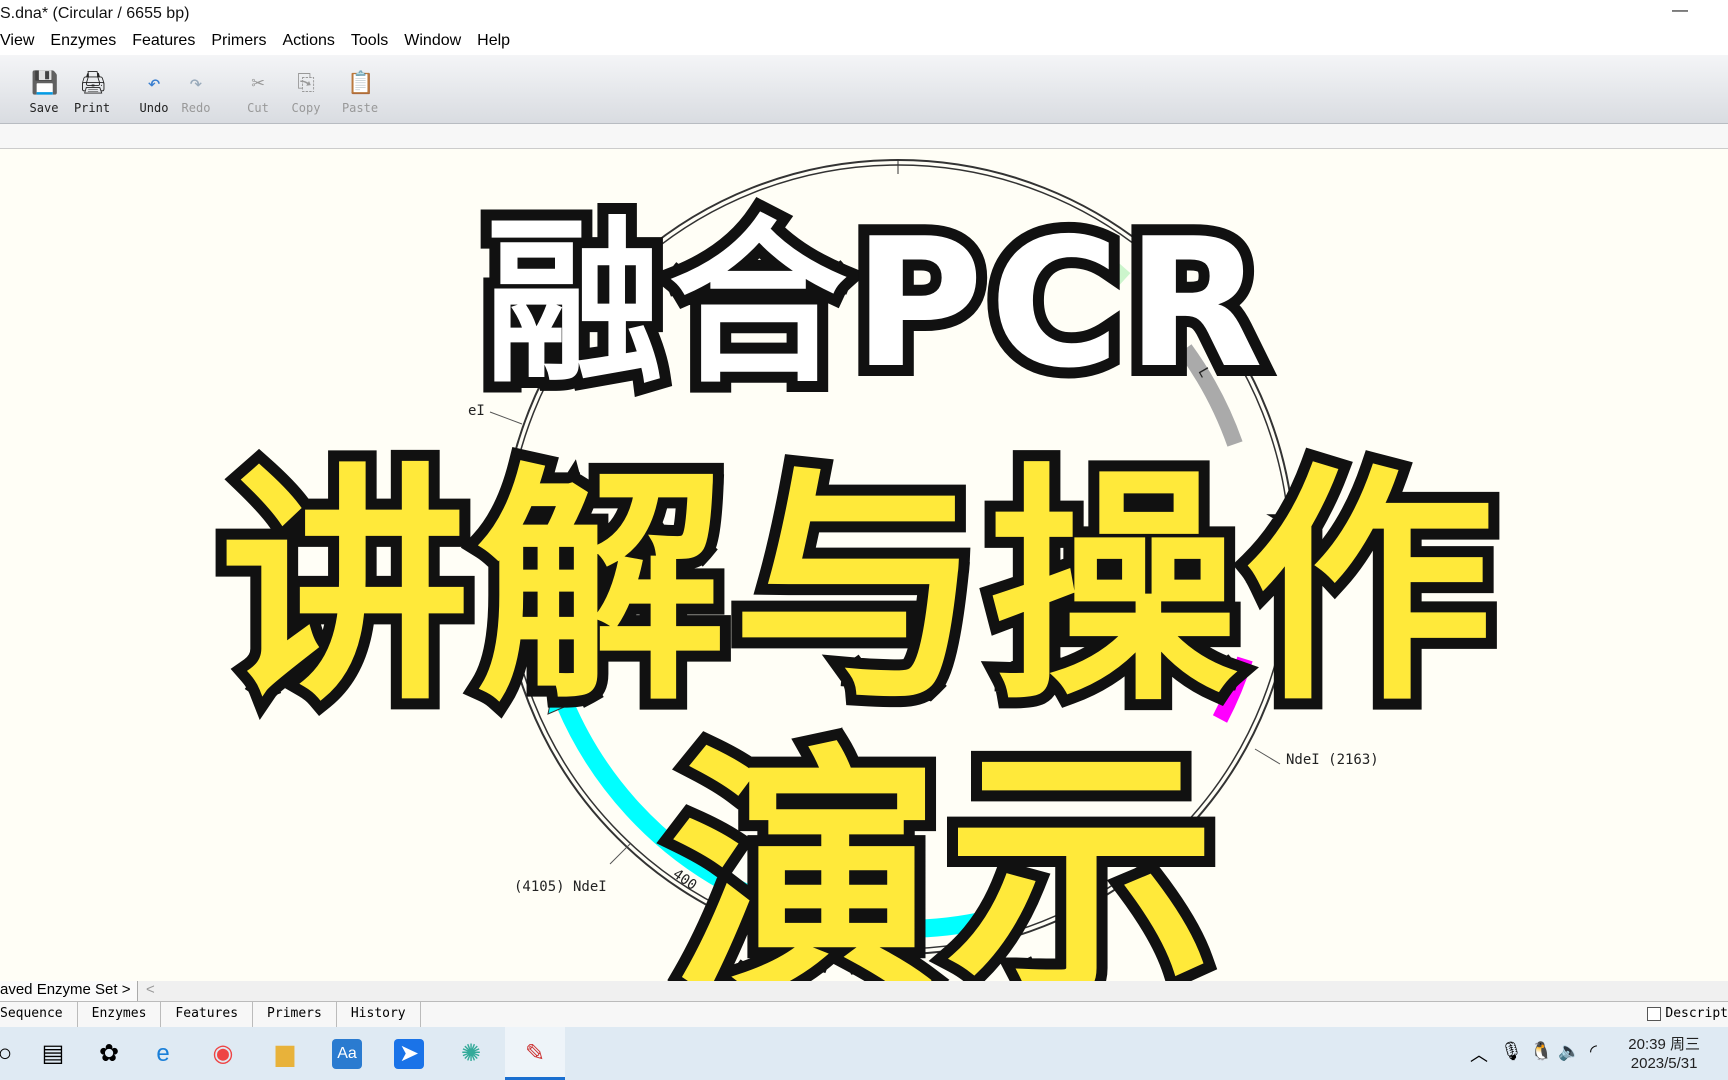 Image resolution: width=1728 pixels, height=1080 pixels. What do you see at coordinates (864, 136) in the screenshot?
I see `sequence-strip` at bounding box center [864, 136].